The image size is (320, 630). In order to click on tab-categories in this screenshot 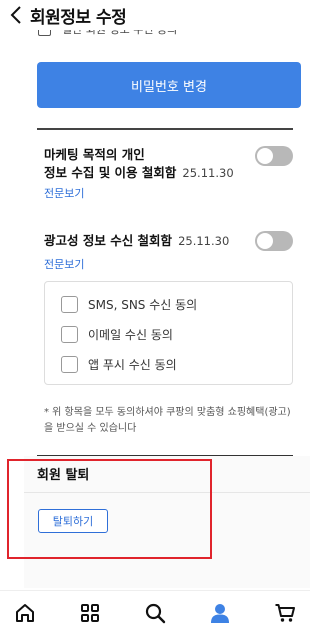, I will do `click(90, 613)`.